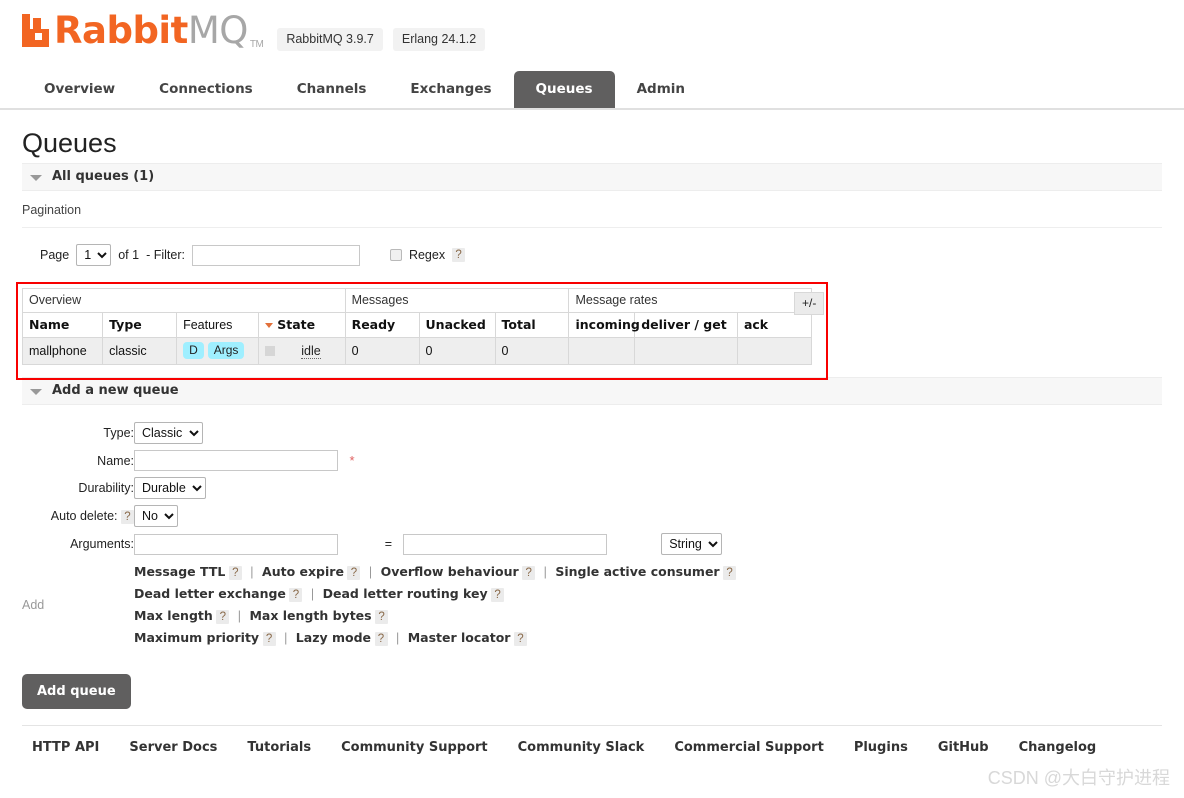 This screenshot has height=798, width=1184. Describe the element at coordinates (1058, 747) in the screenshot. I see `footer-link-changelog: Changelog` at that location.